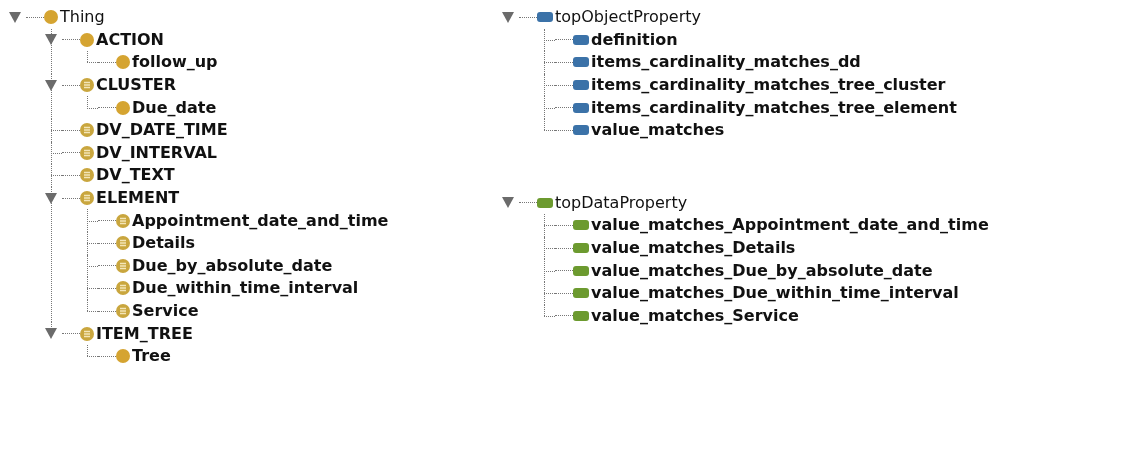  What do you see at coordinates (232, 265) in the screenshot?
I see `tree-node-label: Due_by_absolute_date` at bounding box center [232, 265].